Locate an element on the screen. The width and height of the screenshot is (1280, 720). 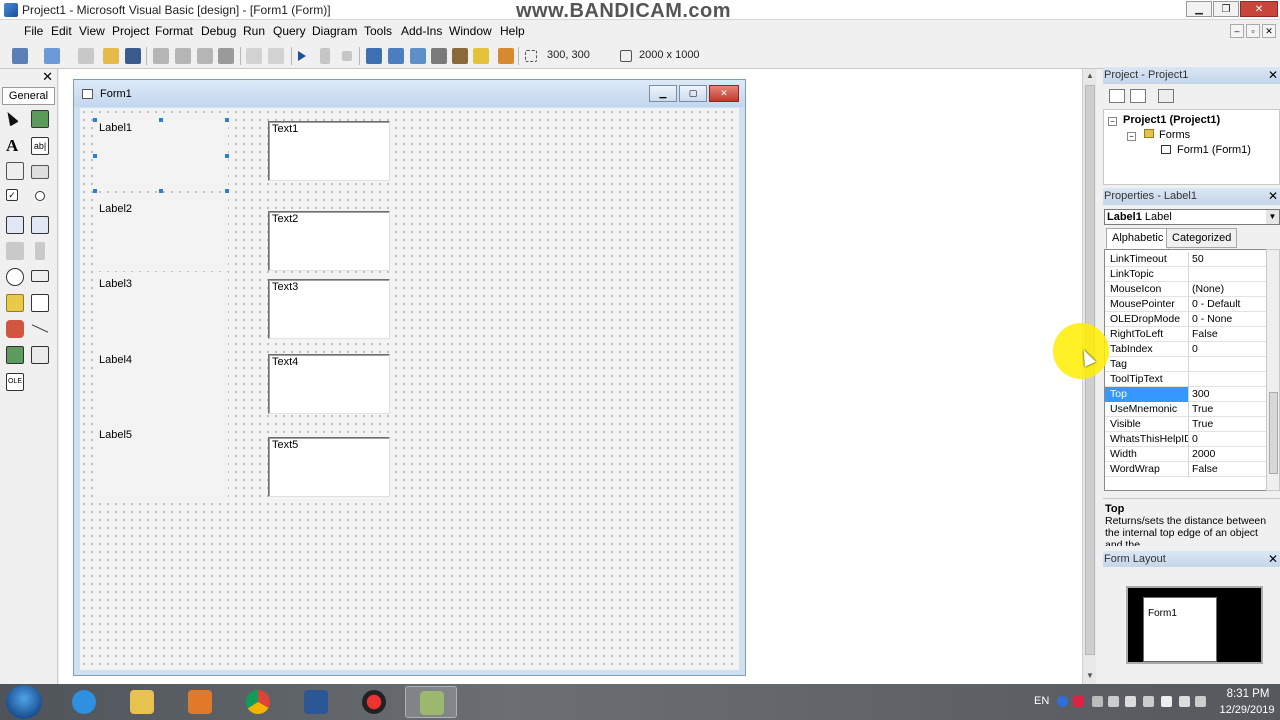
image-tool-icon is located at coordinates (15, 355).